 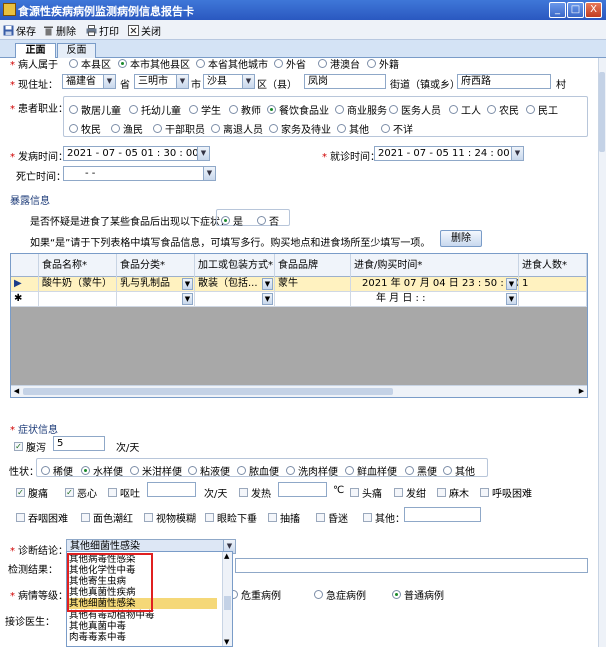 I want to click on close-window-button: X, so click(x=593, y=10).